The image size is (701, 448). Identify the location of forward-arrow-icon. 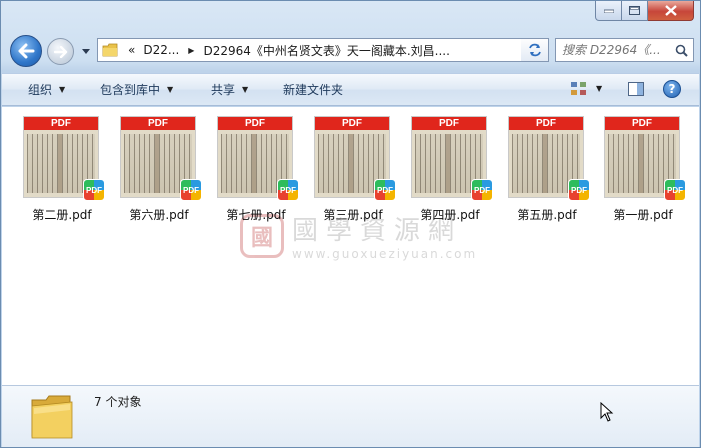
(60, 51).